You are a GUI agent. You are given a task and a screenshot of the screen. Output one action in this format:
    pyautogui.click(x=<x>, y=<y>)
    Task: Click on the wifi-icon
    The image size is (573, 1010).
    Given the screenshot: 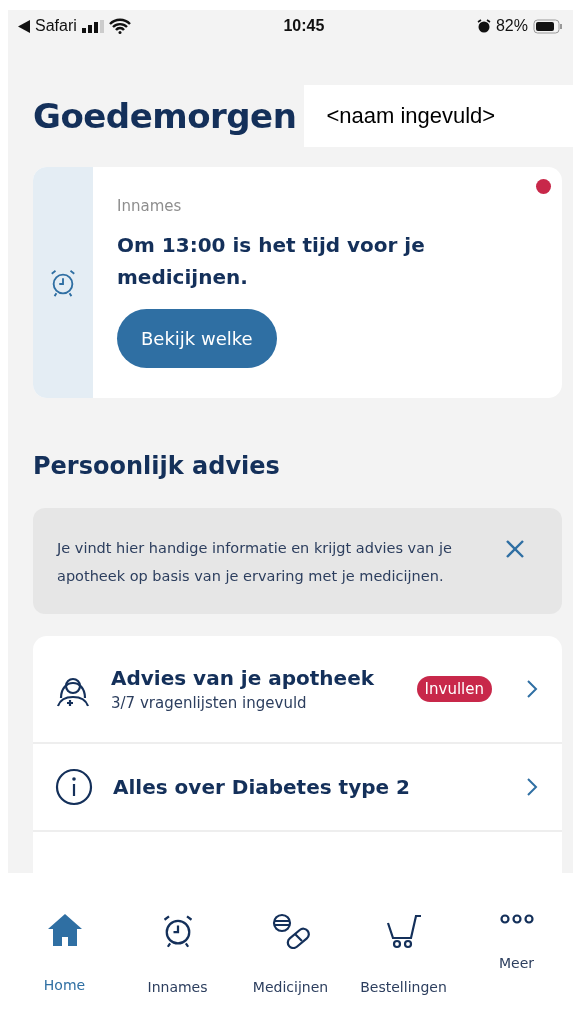 What is the action you would take?
    pyautogui.click(x=119, y=26)
    